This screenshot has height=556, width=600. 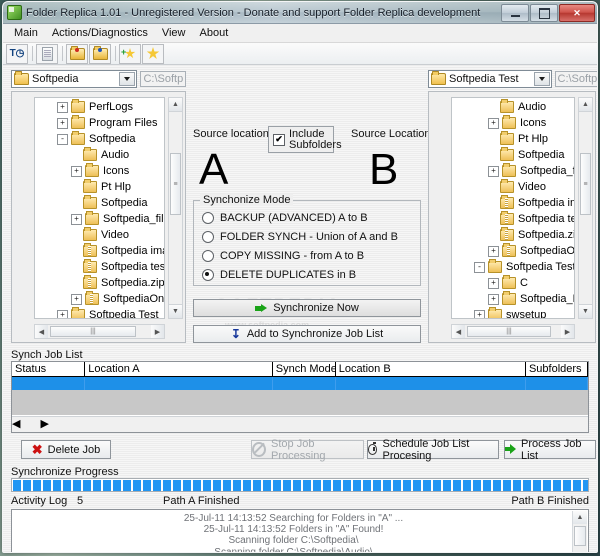 I want to click on tree-node: + C, so click(x=513, y=283).